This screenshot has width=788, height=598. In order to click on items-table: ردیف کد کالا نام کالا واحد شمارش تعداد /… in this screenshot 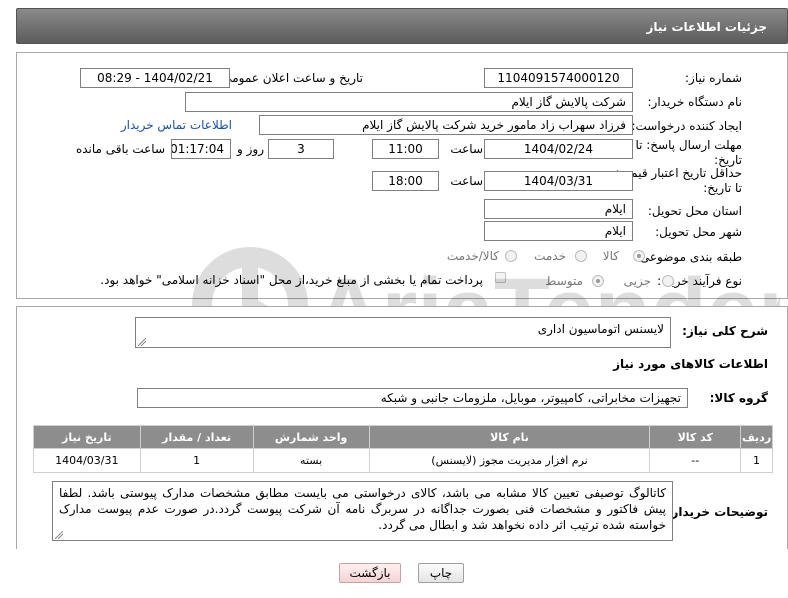, I will do `click(403, 449)`.